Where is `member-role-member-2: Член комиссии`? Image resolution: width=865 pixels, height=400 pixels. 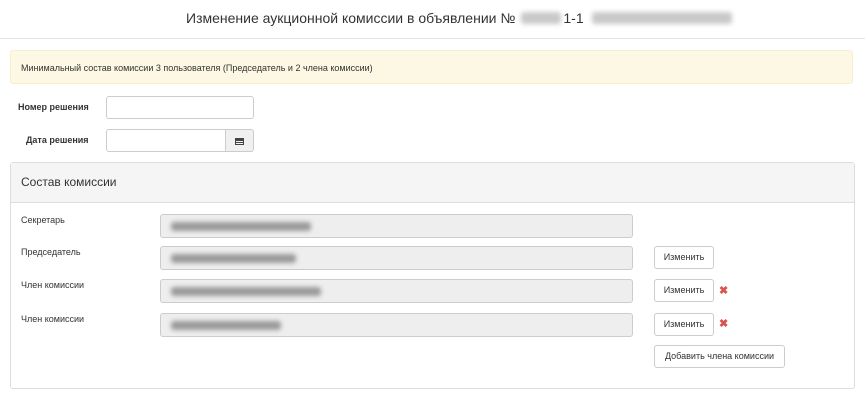 member-role-member-2: Член комиссии is located at coordinates (53, 319).